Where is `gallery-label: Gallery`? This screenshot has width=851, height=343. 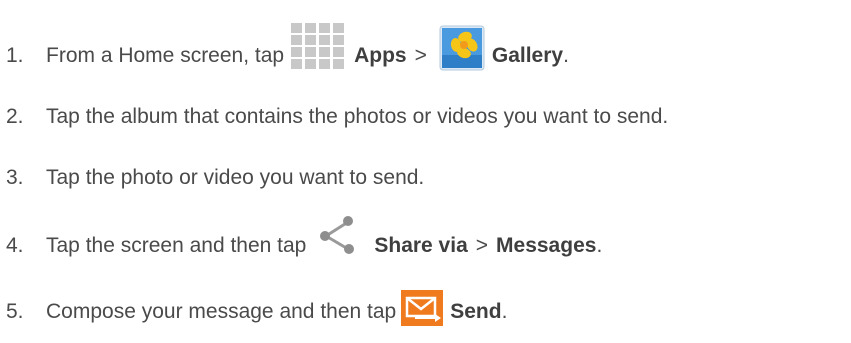
gallery-label: Gallery is located at coordinates (527, 55).